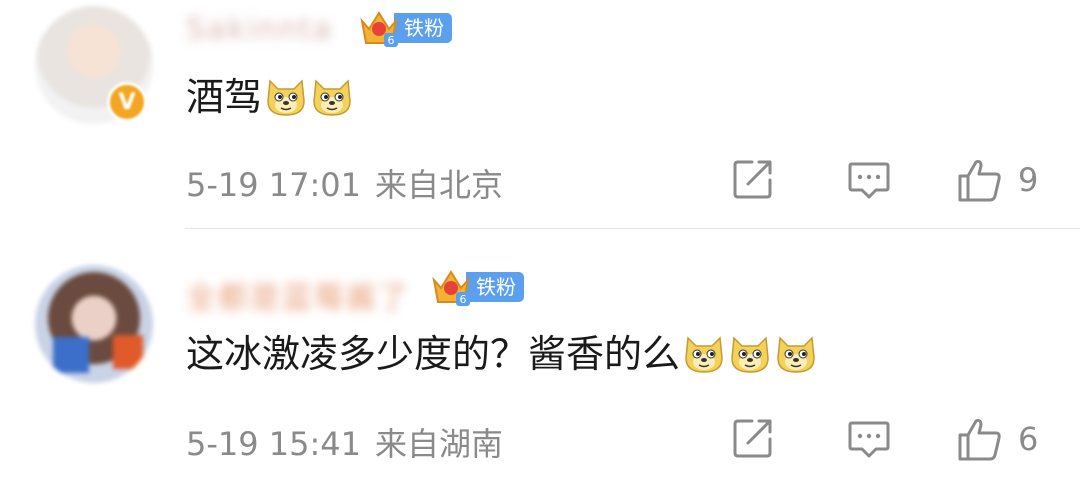 The height and width of the screenshot is (482, 1080). Describe the element at coordinates (259, 29) in the screenshot. I see `username: Sakinnta` at that location.